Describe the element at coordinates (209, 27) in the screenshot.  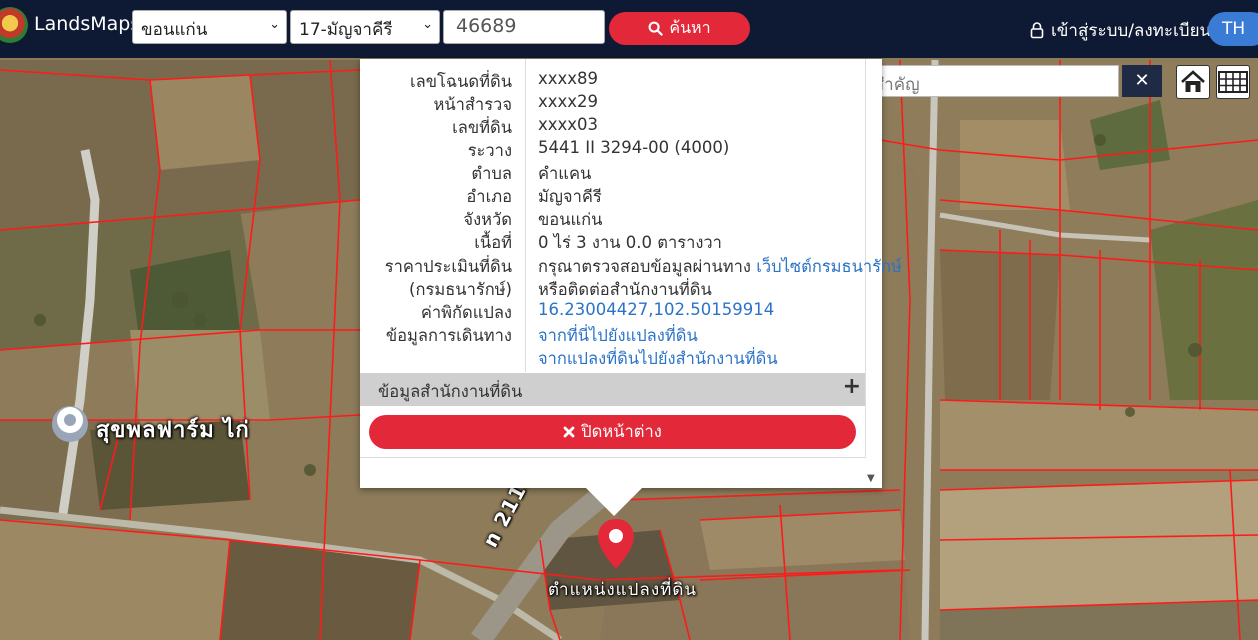
I see `province-select: ขอนแก่น ⌄` at that location.